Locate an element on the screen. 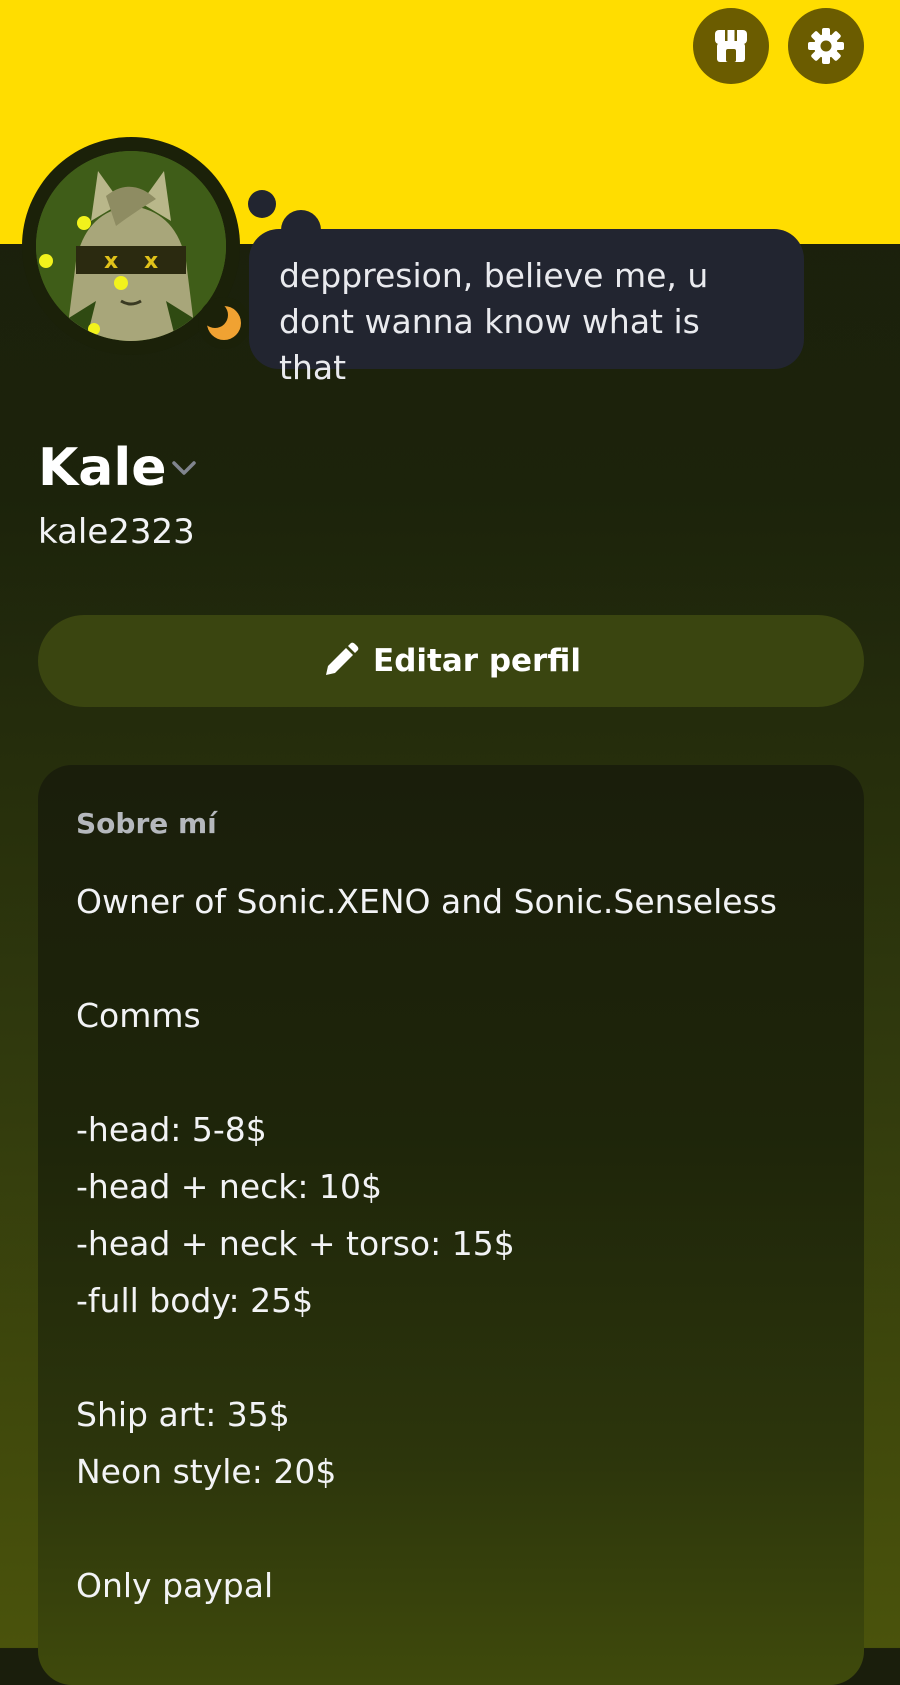  shop-icon is located at coordinates (731, 46).